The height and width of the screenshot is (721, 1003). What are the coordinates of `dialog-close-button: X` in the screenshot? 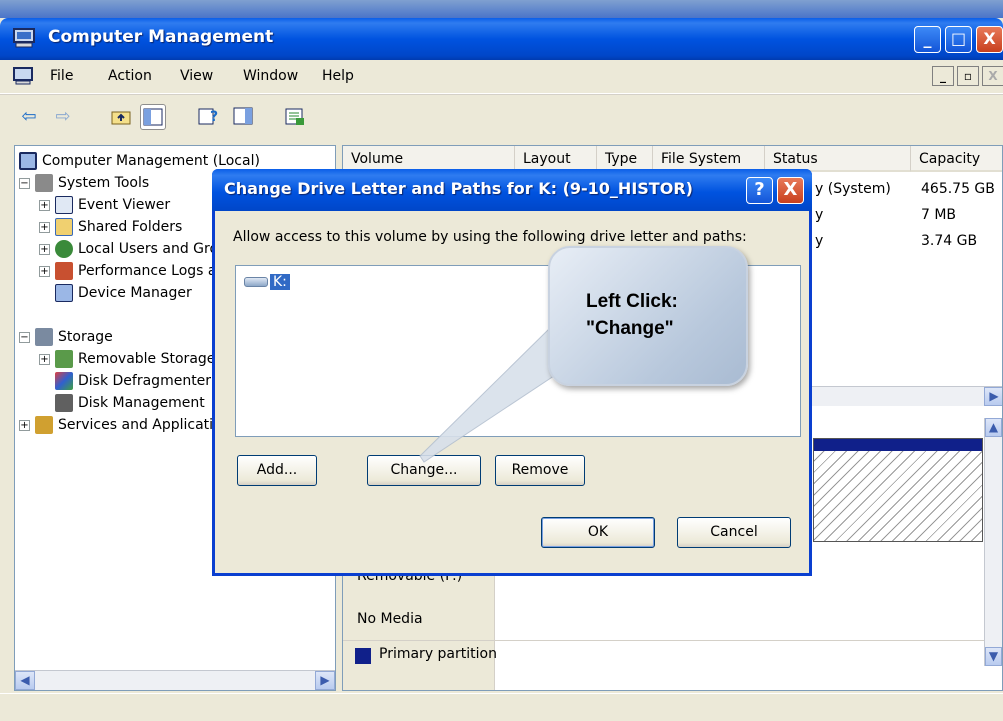 It's located at (790, 190).